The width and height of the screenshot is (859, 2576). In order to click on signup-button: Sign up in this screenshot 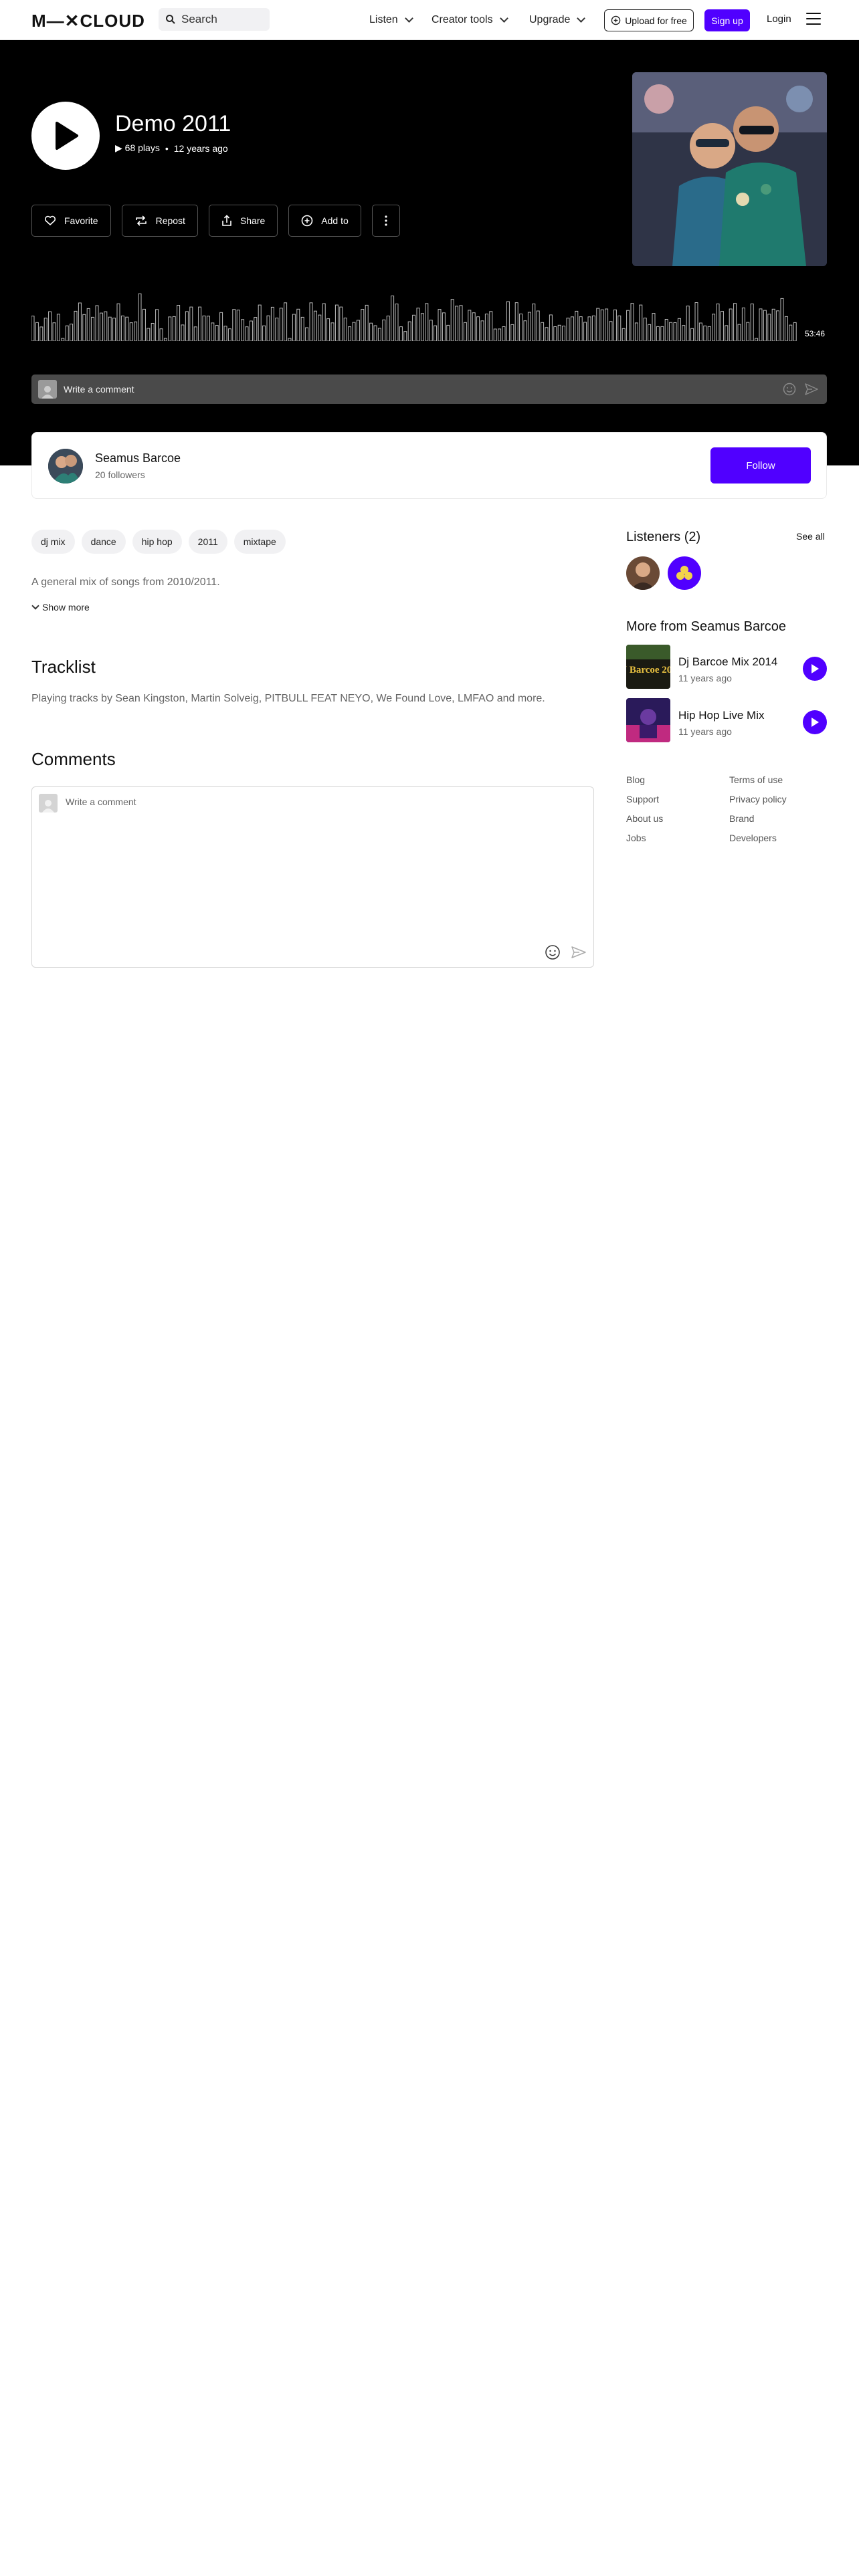, I will do `click(727, 20)`.